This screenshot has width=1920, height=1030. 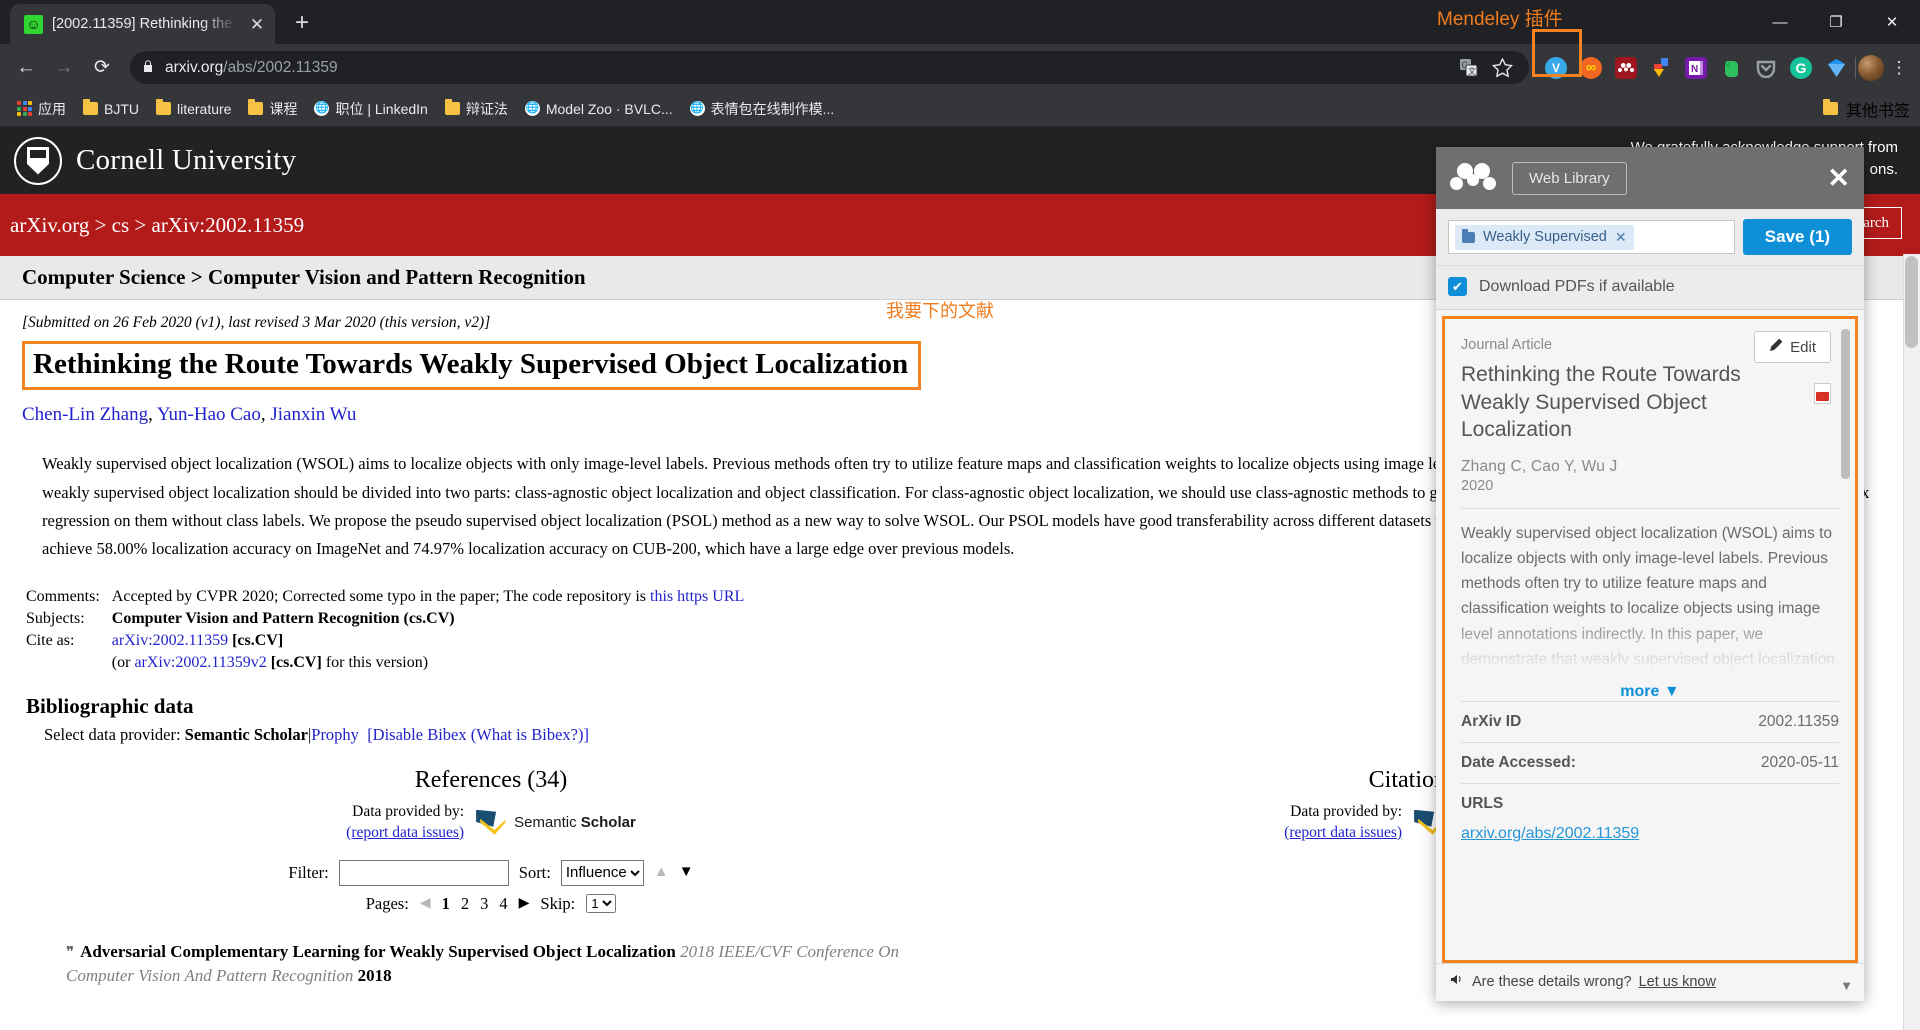 What do you see at coordinates (1801, 67) in the screenshot?
I see `grammarly-extension-icon: G` at bounding box center [1801, 67].